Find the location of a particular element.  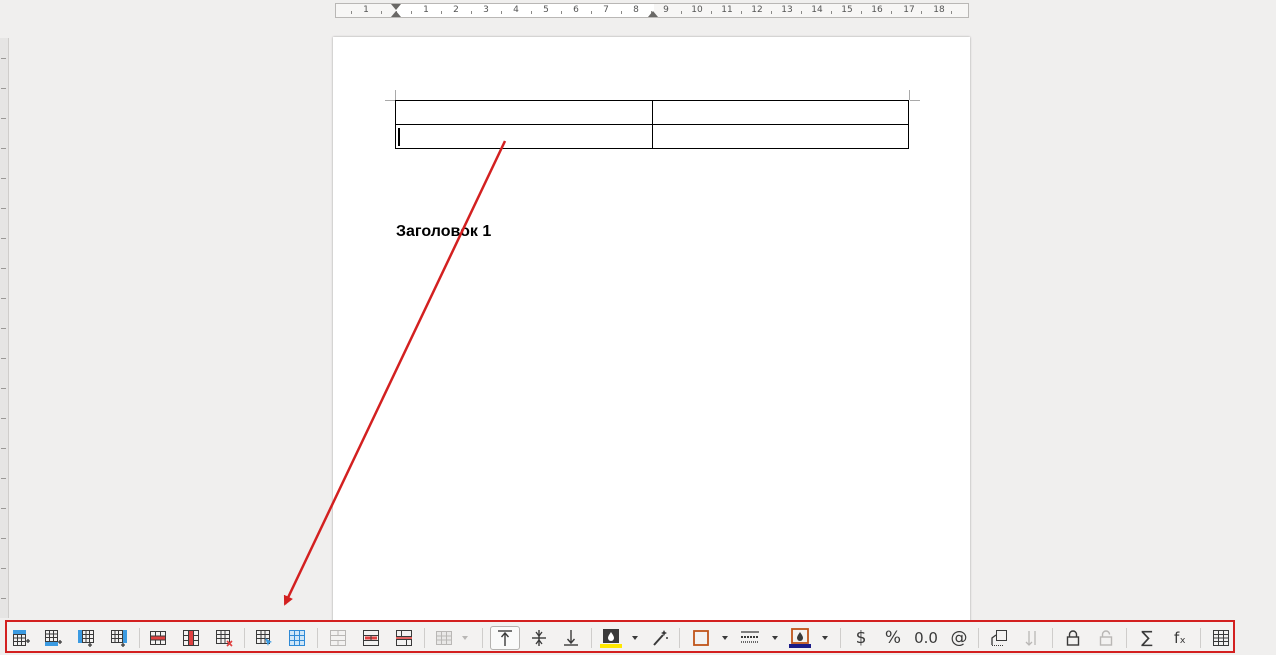

currency-glyph: $ is located at coordinates (861, 637).